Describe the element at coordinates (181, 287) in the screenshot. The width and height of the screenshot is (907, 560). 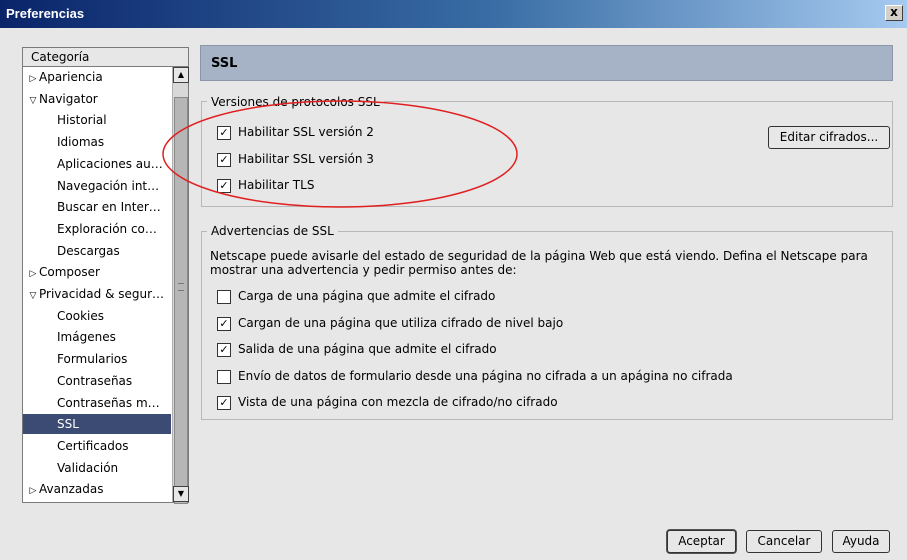
I see `grip-icon` at that location.